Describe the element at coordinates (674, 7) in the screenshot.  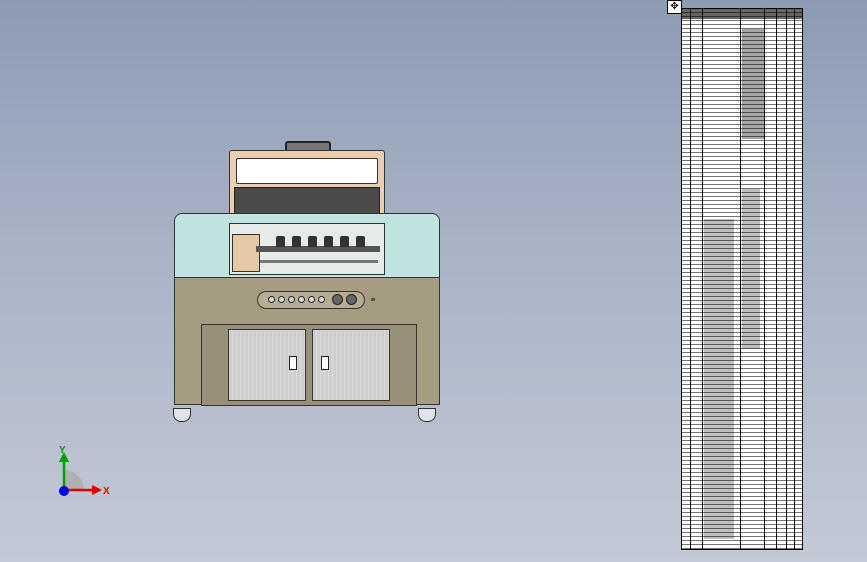
I see `move-handle-icon: ✥` at that location.